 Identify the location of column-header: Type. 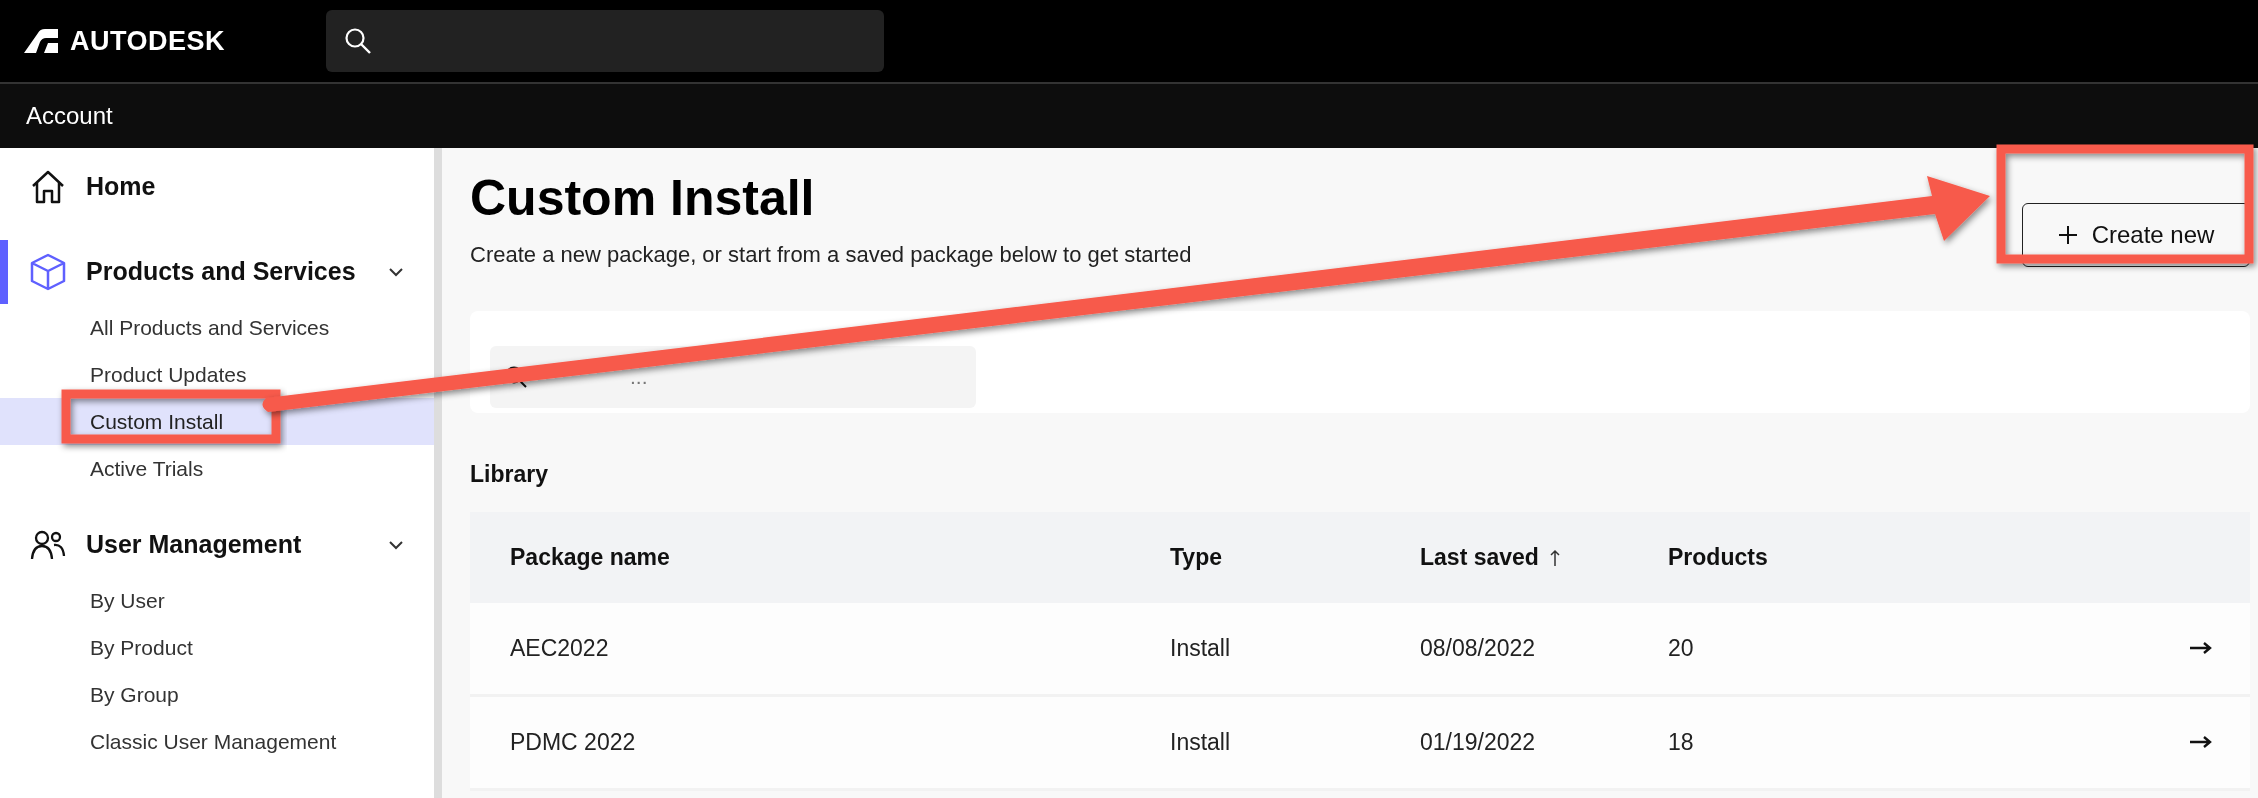
(1196, 557).